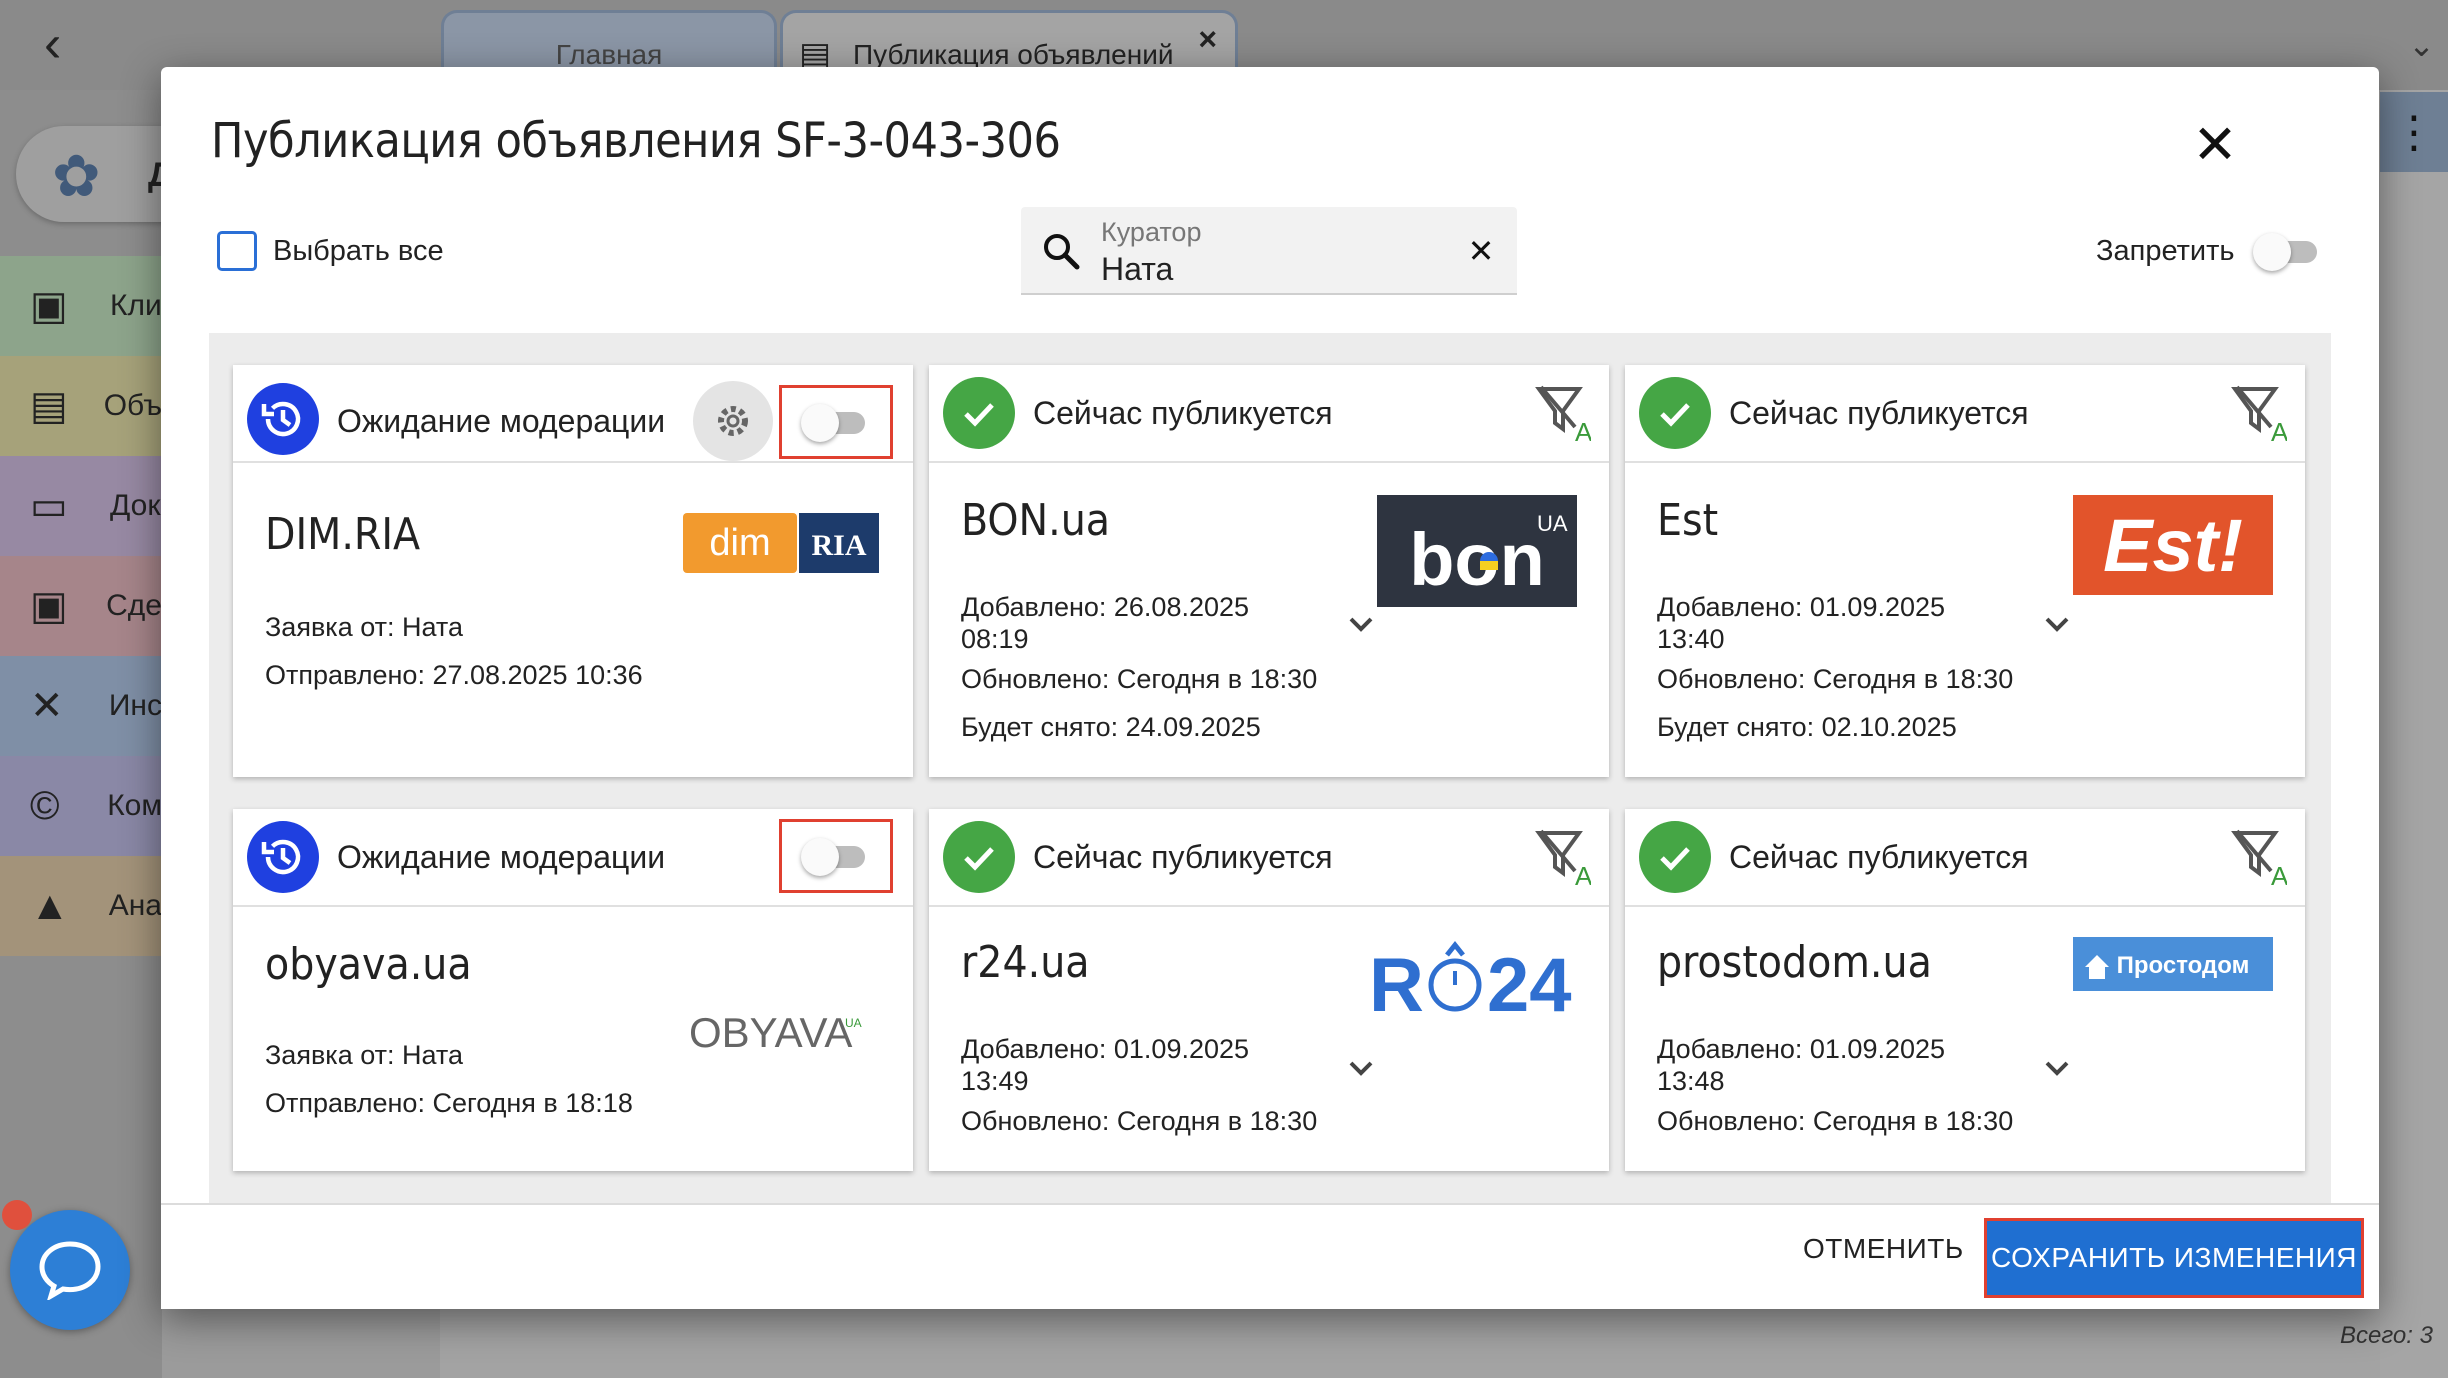 Image resolution: width=2448 pixels, height=1378 pixels. Describe the element at coordinates (1270, 1256) in the screenshot. I see `dialog-footer: ОТМЕНИТЬ СОХРАНИТЬ ИЗМЕНЕНИЯ` at that location.